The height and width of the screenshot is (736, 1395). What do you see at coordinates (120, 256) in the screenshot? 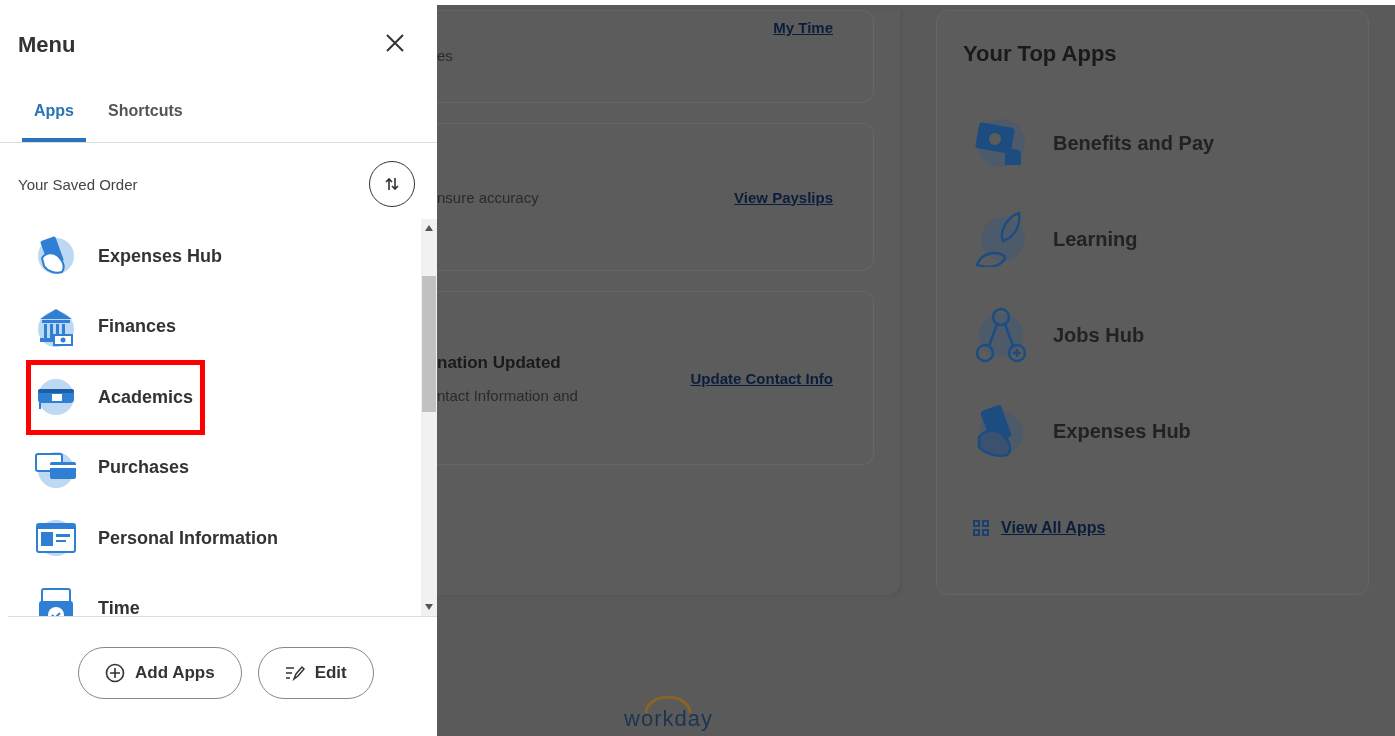
I see `app-menu-item: Expenses Hub` at bounding box center [120, 256].